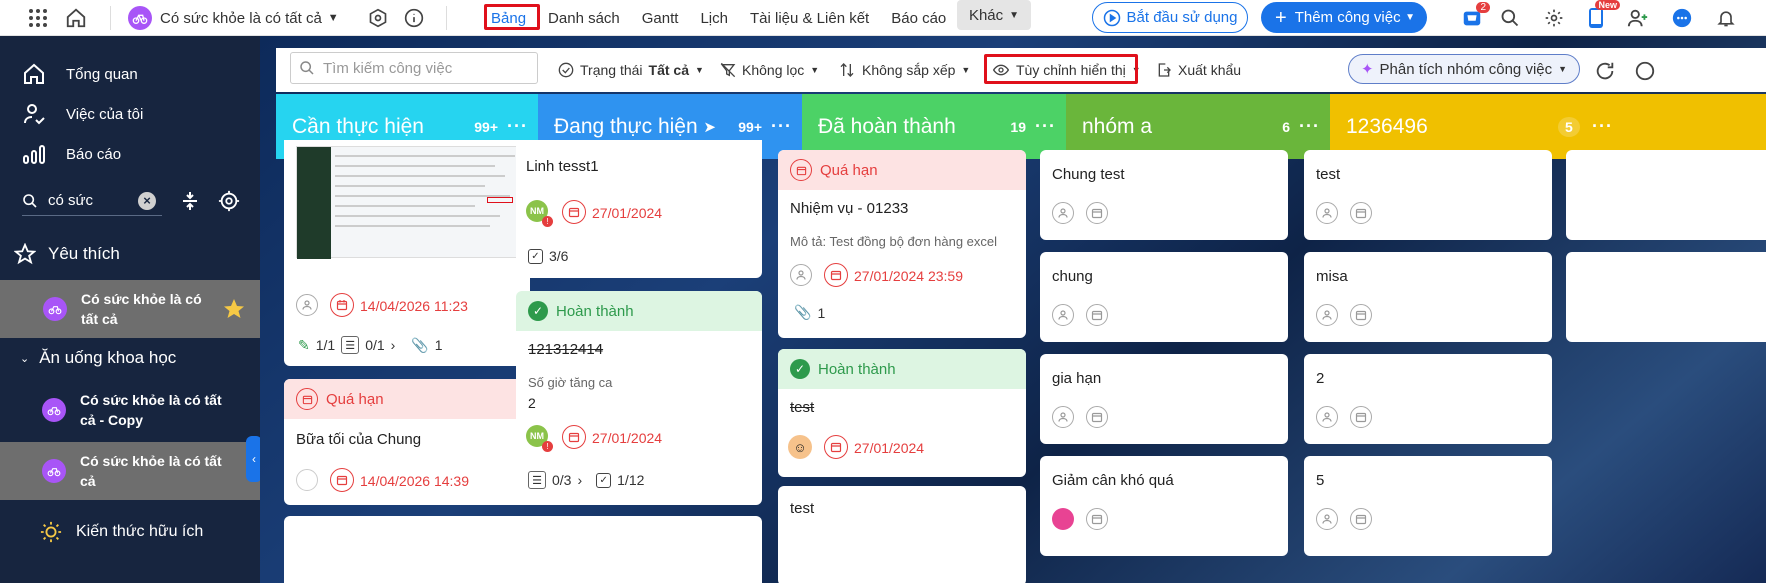 This screenshot has width=1766, height=583. I want to click on user-avatar: ☺, so click(800, 447).